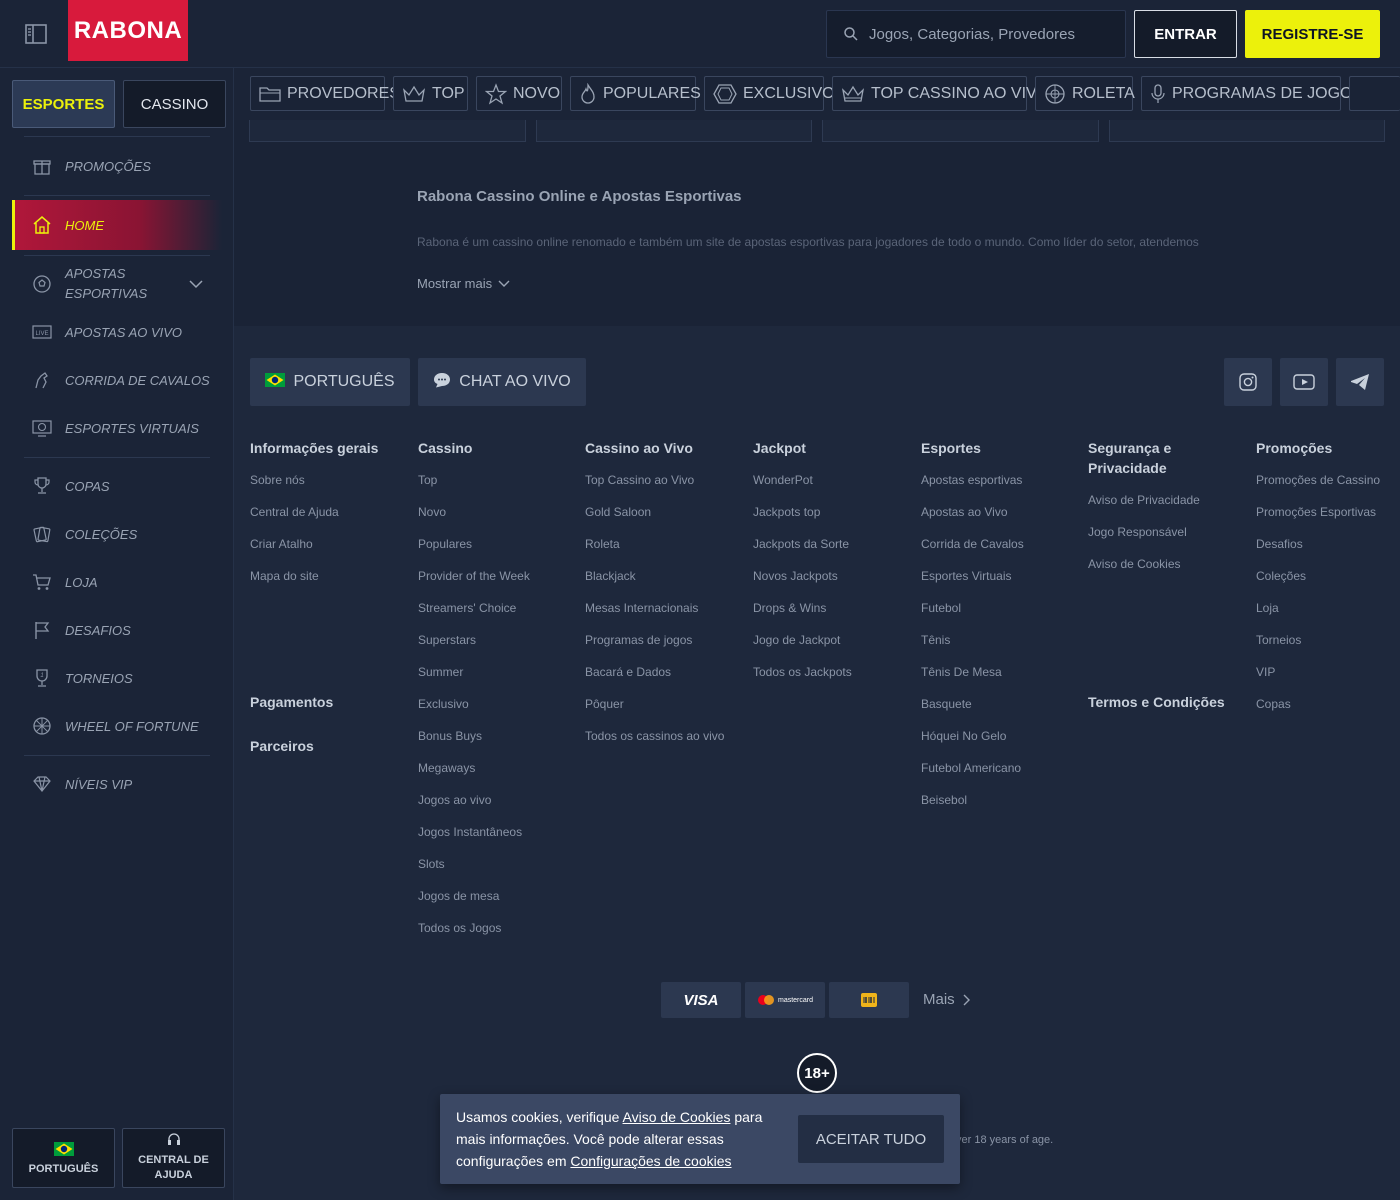  I want to click on footer-link: Superstars, so click(498, 646).